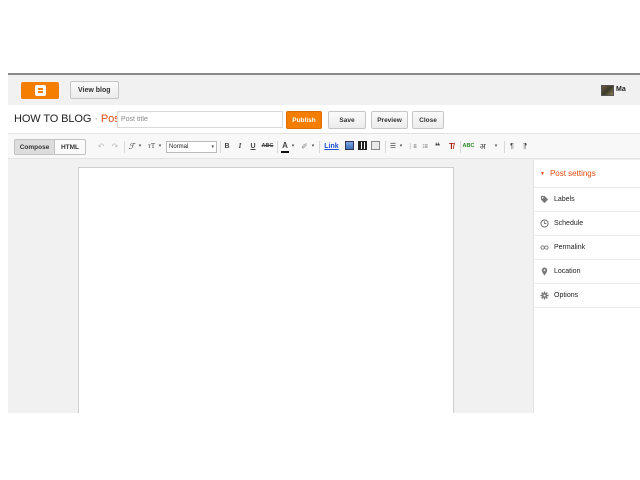  What do you see at coordinates (570, 247) in the screenshot?
I see `settings-item-label: Permalink` at bounding box center [570, 247].